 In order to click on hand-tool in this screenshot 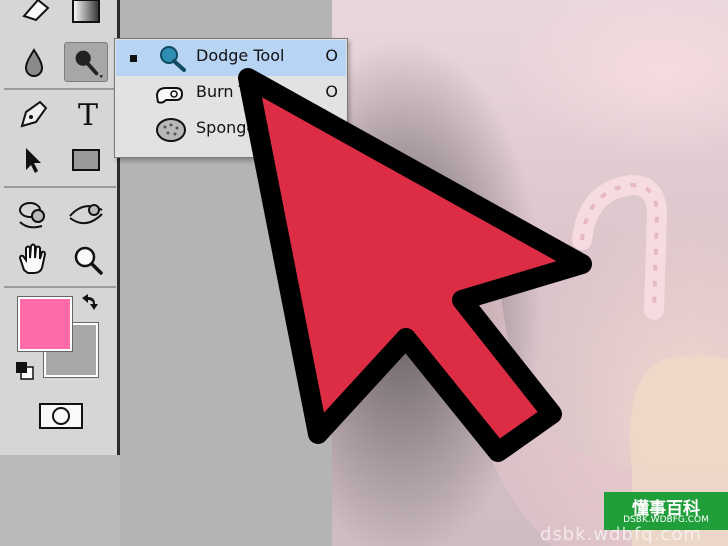, I will do `click(33, 258)`.